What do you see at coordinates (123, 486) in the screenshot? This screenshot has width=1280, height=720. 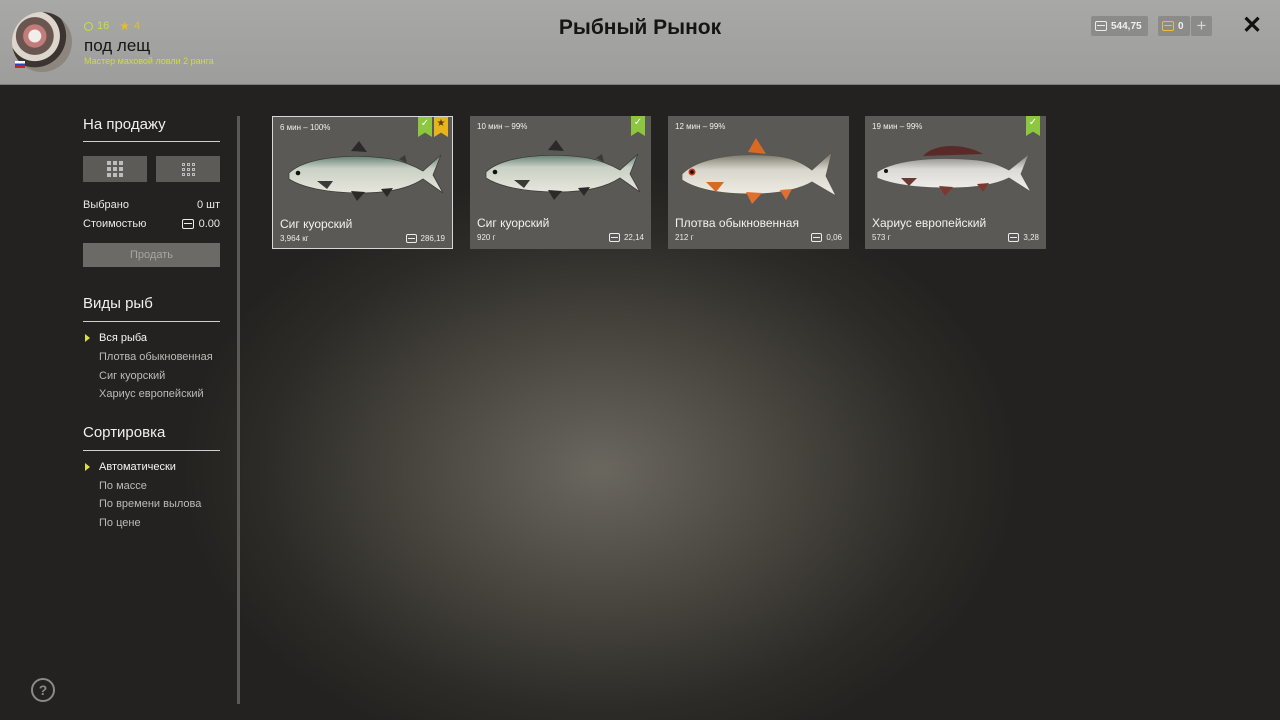 I see `sort-option: По массе` at bounding box center [123, 486].